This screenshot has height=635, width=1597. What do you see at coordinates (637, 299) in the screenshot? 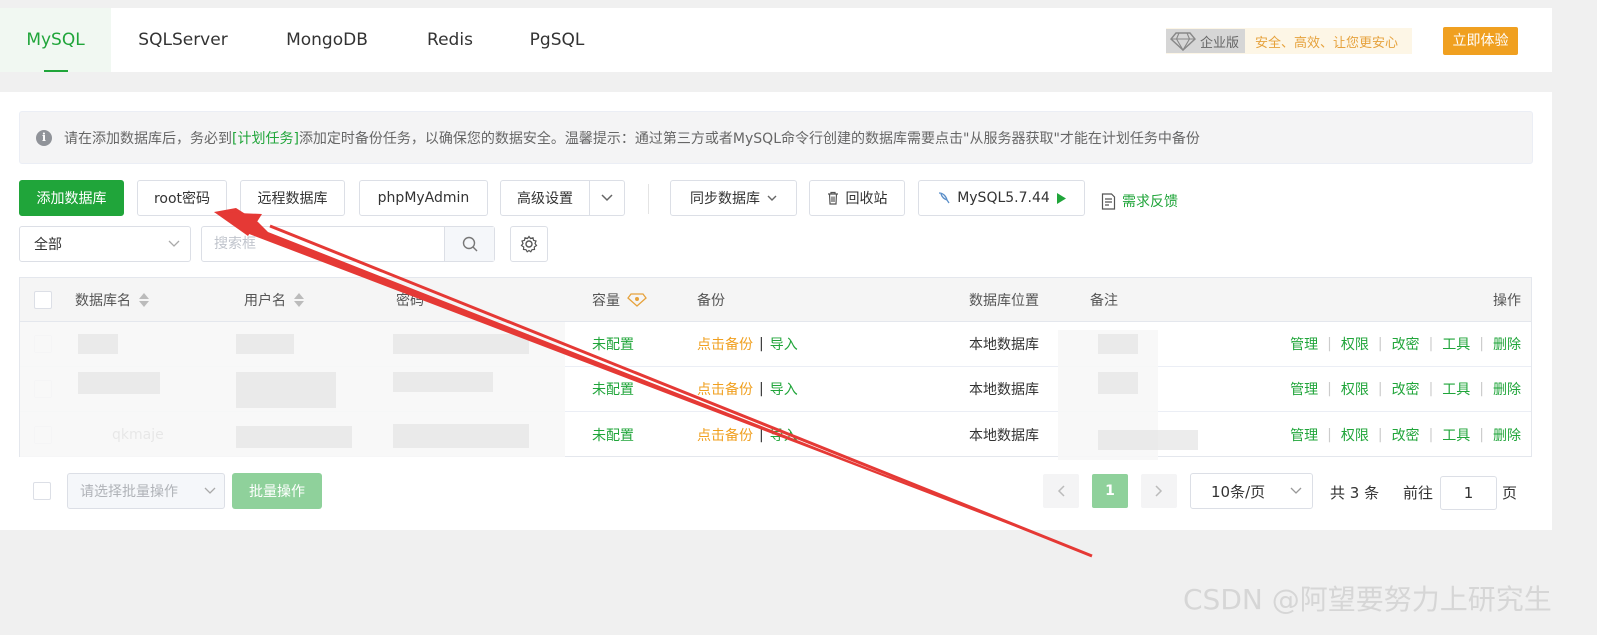
I see `pro-diamond-icon` at bounding box center [637, 299].